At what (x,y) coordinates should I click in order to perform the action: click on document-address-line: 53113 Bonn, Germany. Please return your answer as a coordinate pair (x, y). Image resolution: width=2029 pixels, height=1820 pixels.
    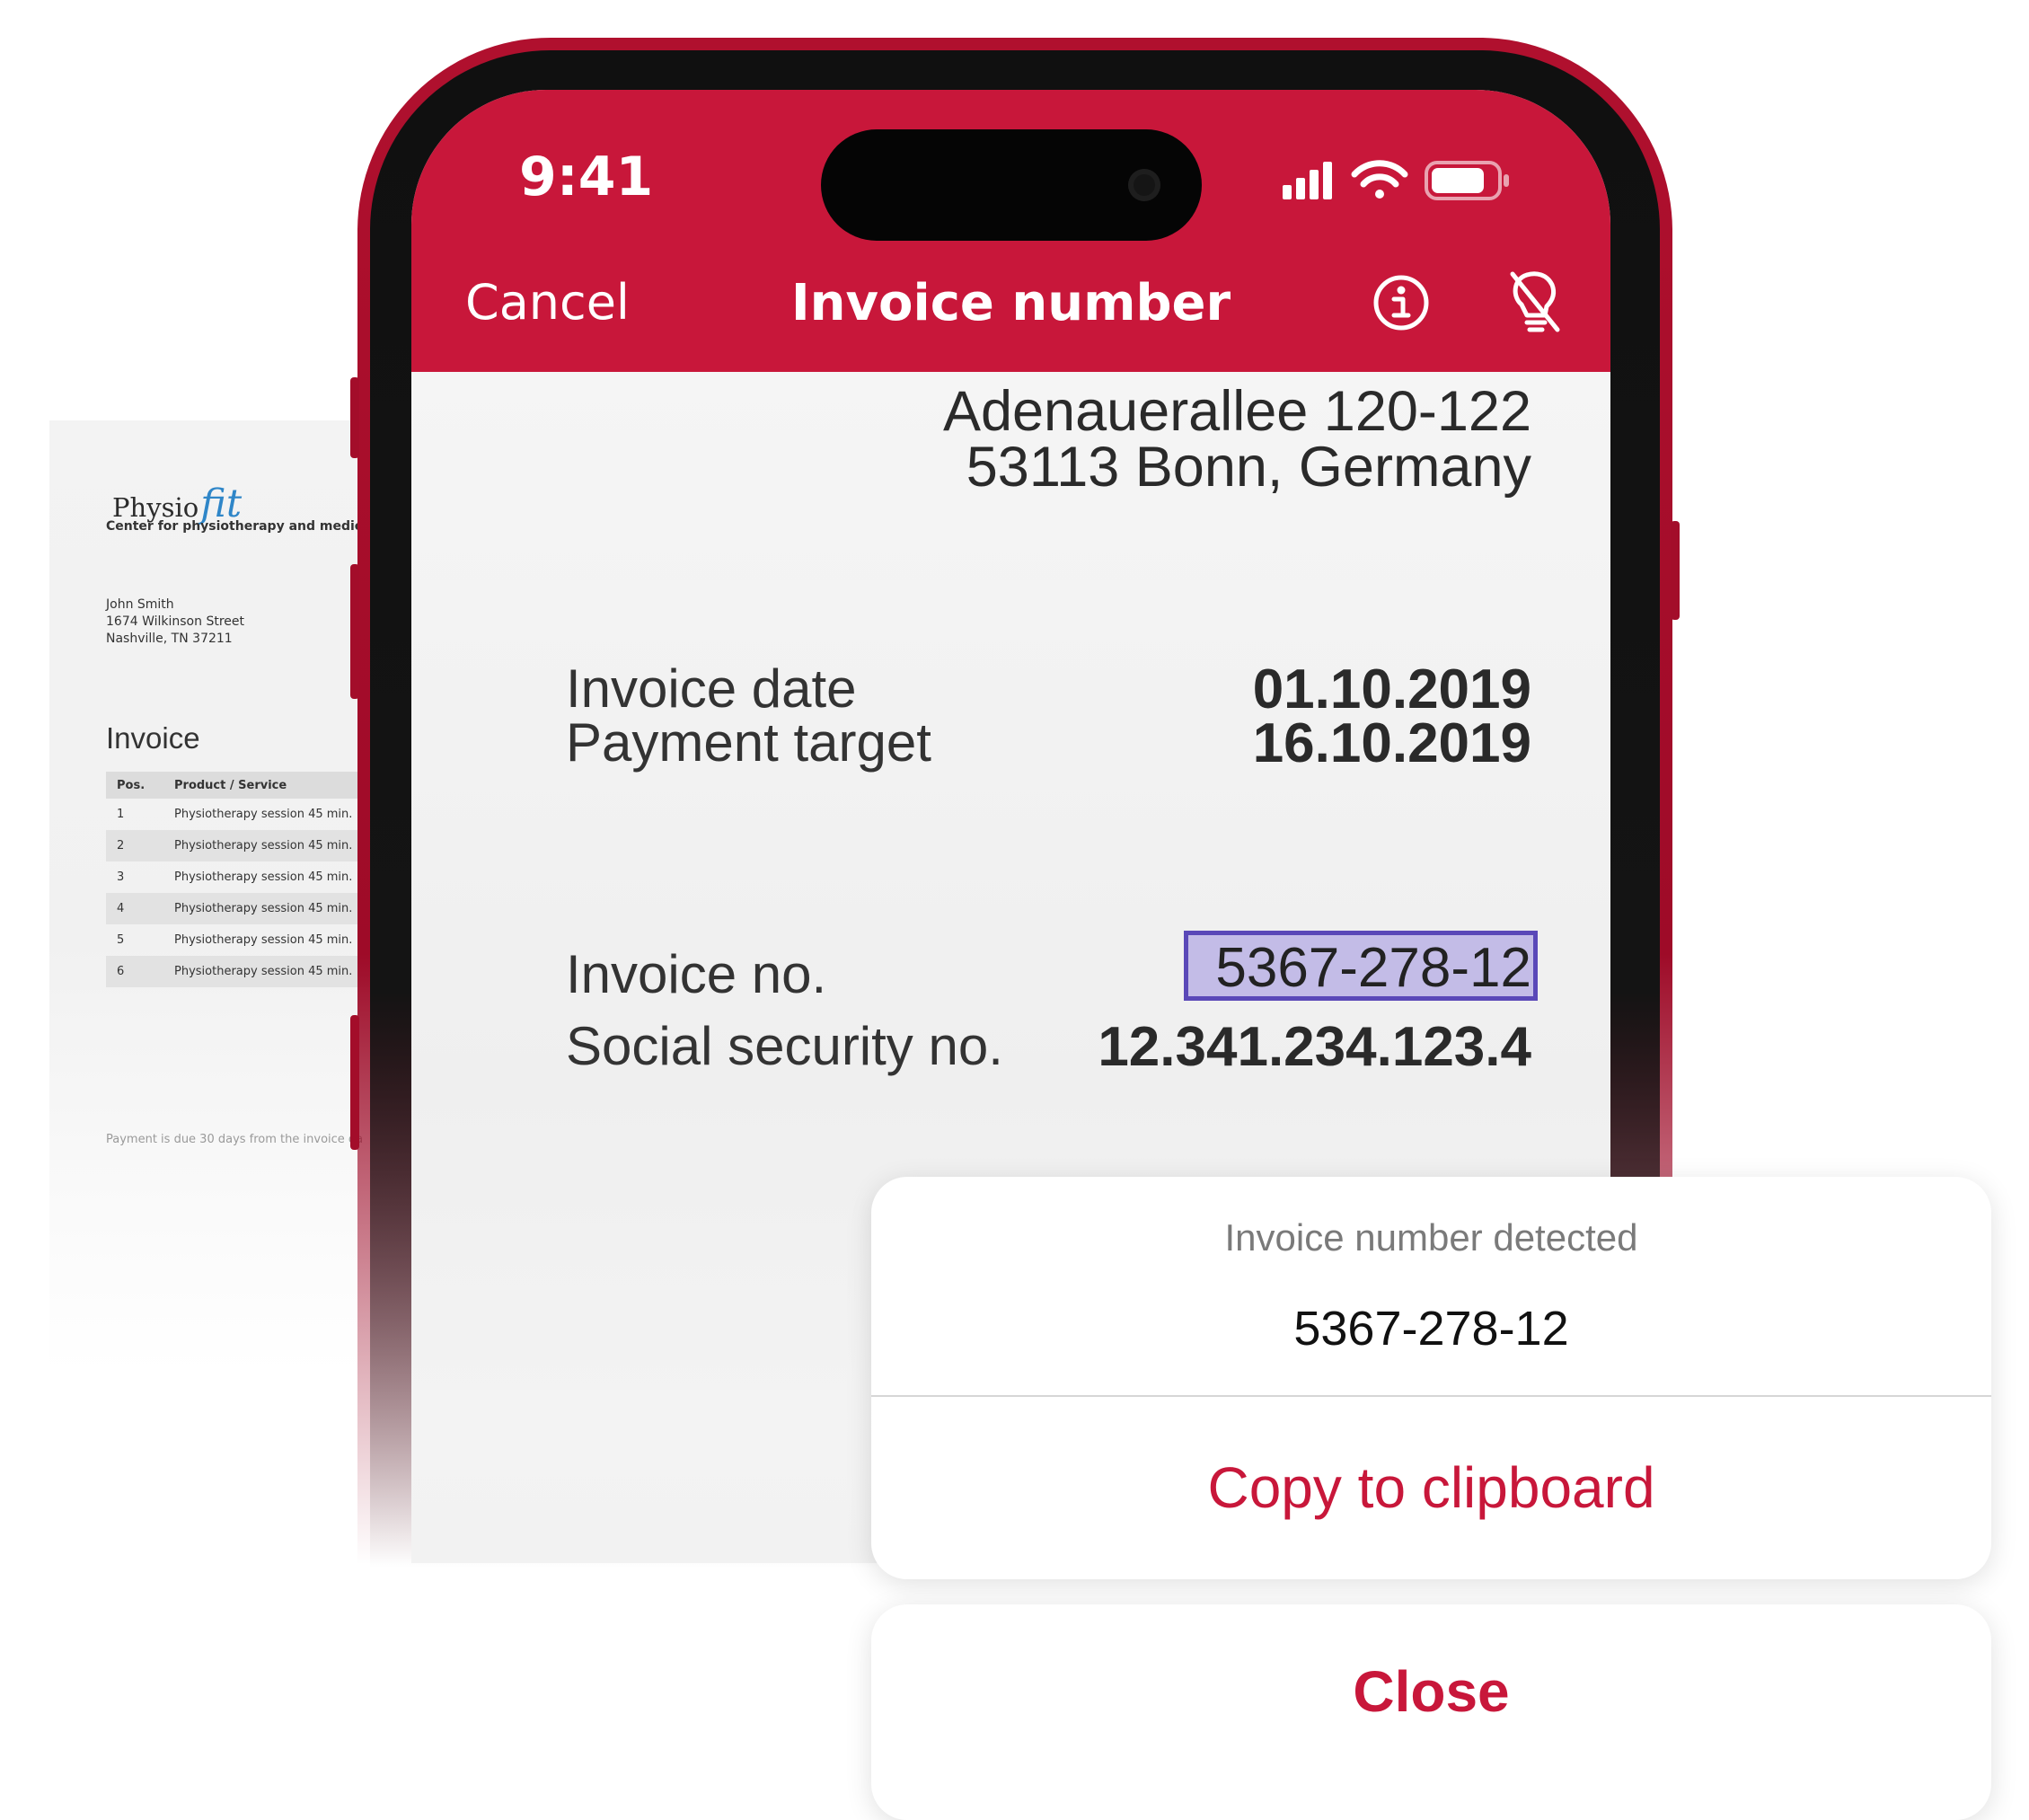
    Looking at the image, I should click on (1249, 467).